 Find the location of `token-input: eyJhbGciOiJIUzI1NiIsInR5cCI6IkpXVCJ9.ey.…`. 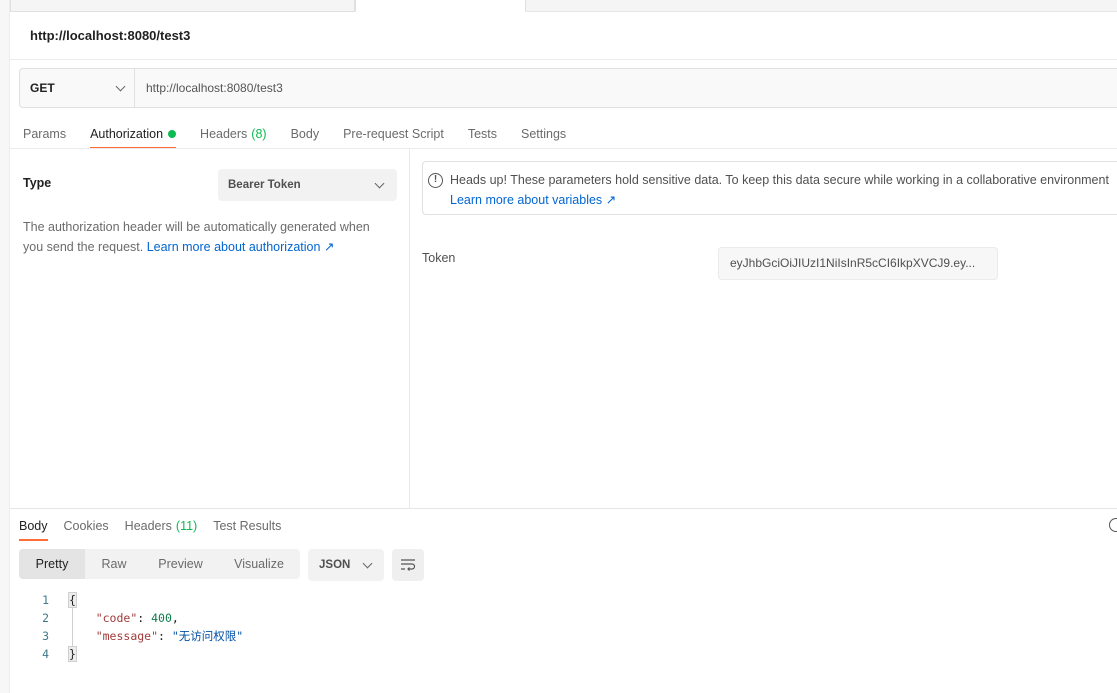

token-input: eyJhbGciOiJIUzI1NiIsInR5cCI6IkpXVCJ9.ey.… is located at coordinates (858, 263).